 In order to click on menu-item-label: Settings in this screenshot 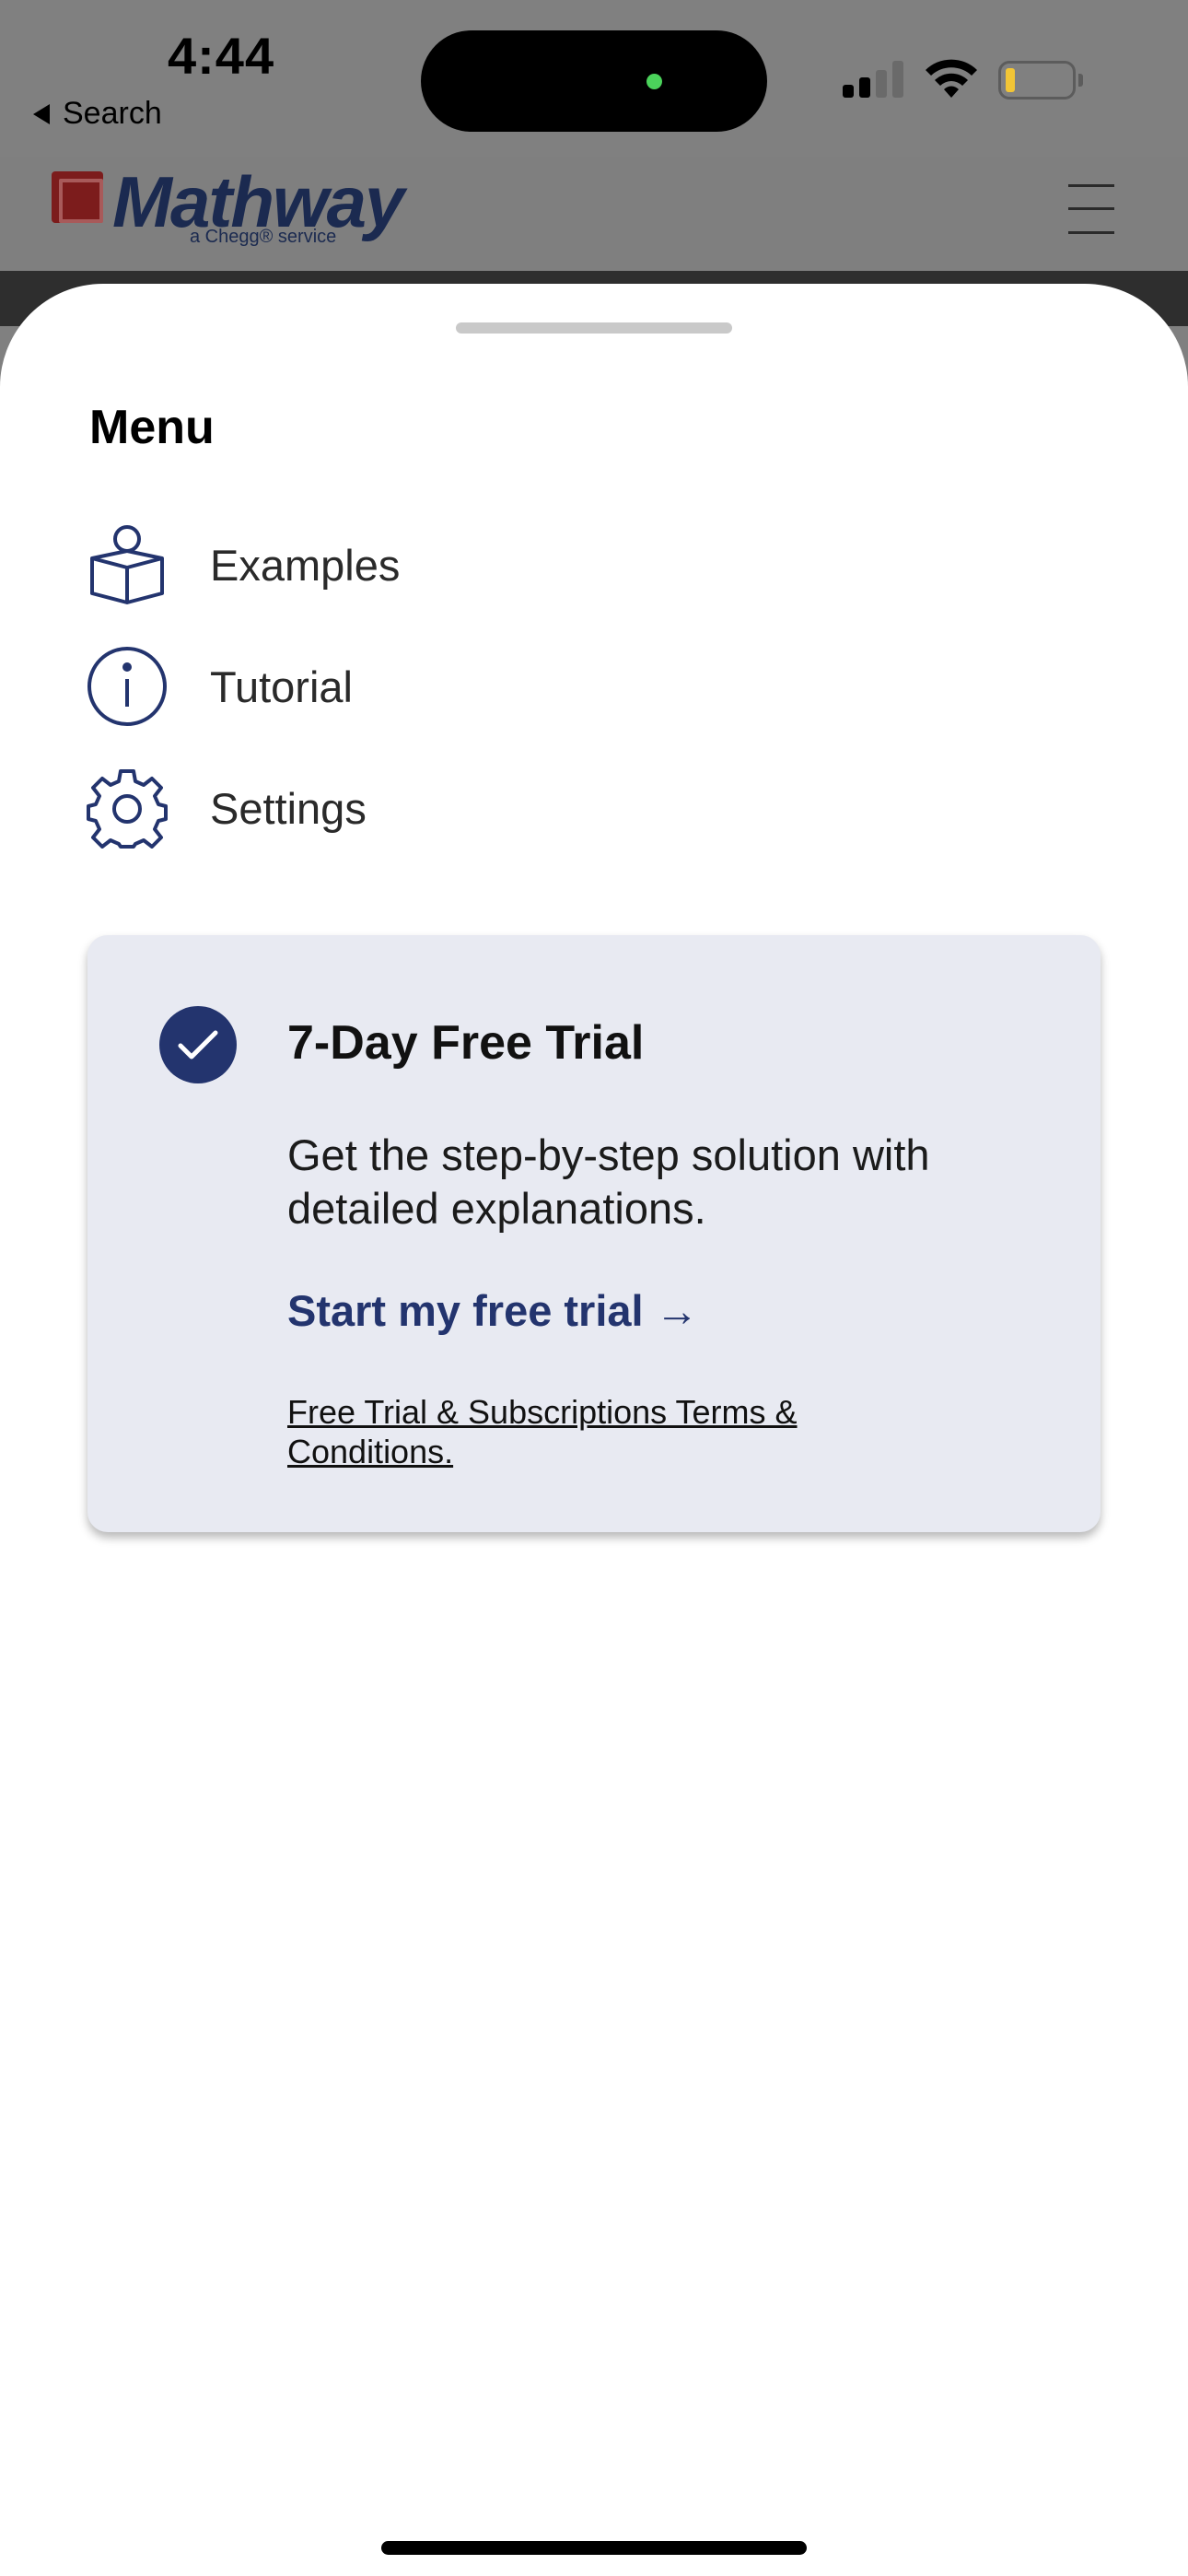, I will do `click(288, 808)`.